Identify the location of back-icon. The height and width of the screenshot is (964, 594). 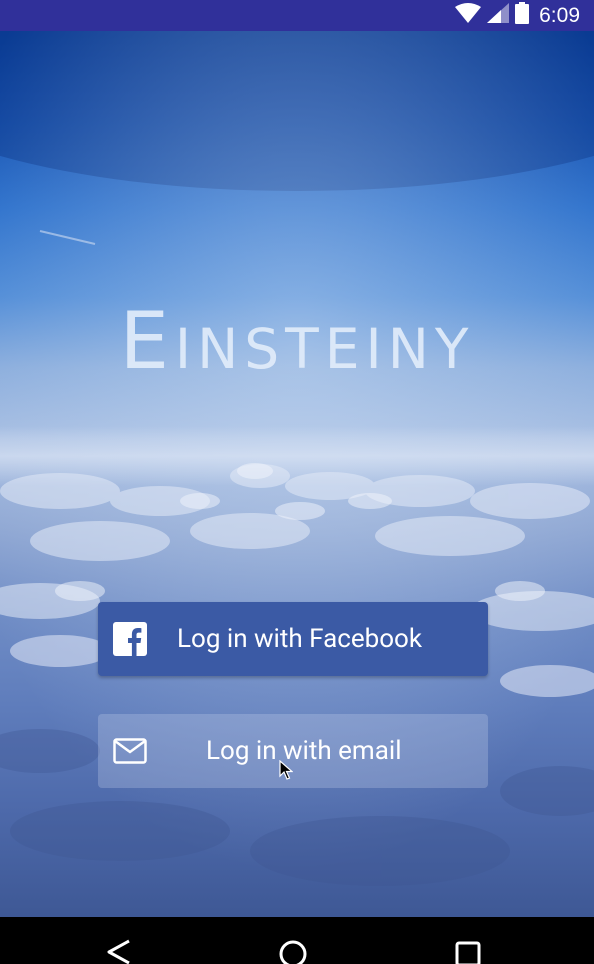
(119, 950).